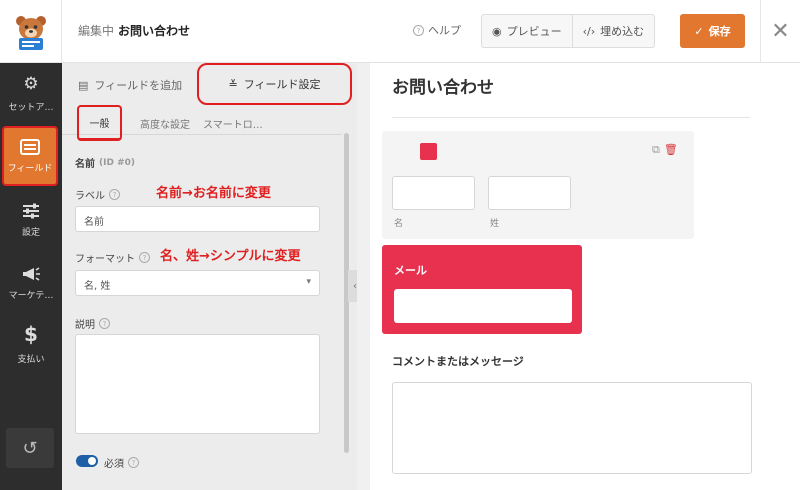 The height and width of the screenshot is (490, 800). I want to click on check-icon: ✓, so click(699, 31).